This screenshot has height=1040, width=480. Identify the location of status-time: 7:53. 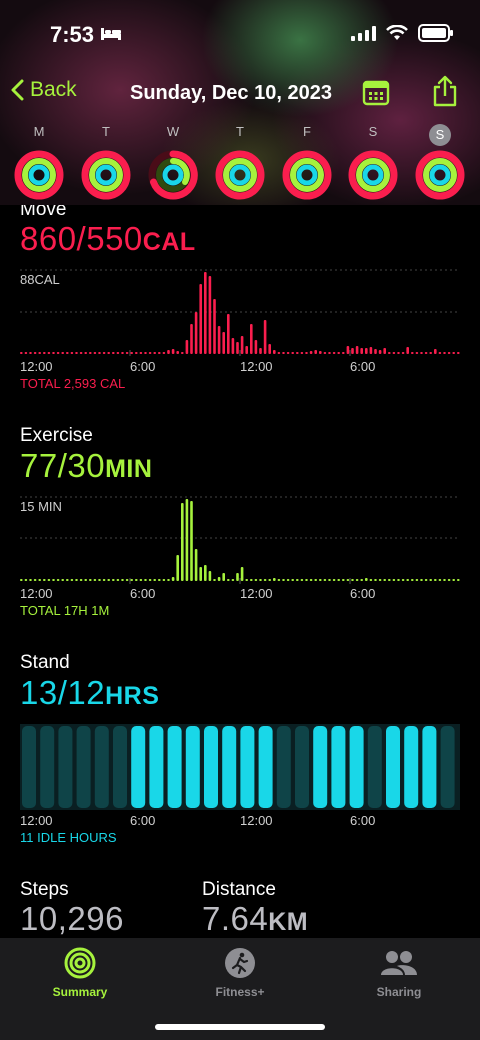
(72, 34).